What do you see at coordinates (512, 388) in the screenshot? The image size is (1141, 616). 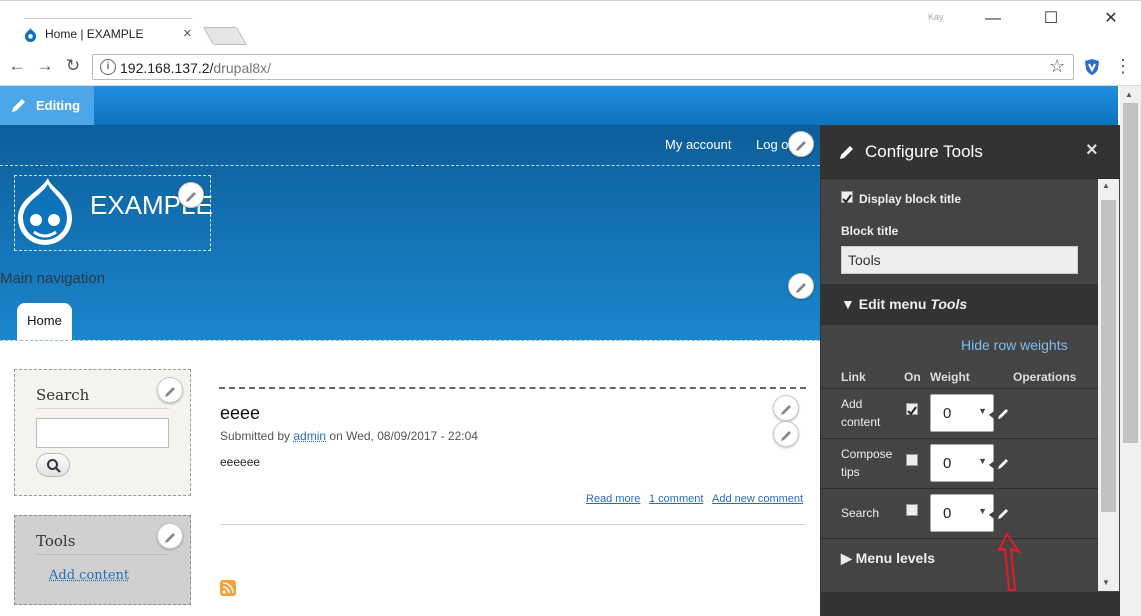 I see `content-region-outline` at bounding box center [512, 388].